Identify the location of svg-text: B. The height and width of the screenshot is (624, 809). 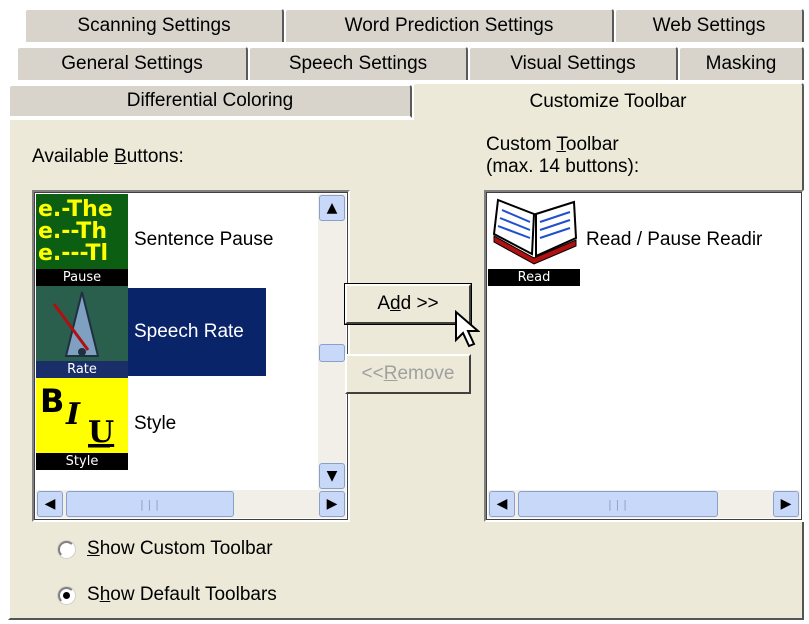
(52, 401).